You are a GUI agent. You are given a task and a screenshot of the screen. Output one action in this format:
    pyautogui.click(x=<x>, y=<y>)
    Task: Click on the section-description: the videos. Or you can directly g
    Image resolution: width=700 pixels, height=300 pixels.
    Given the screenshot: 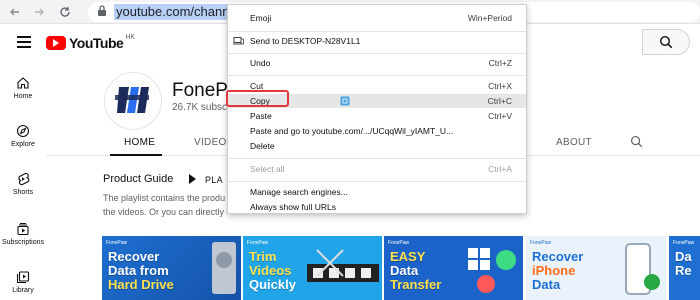 What is the action you would take?
    pyautogui.click(x=165, y=212)
    